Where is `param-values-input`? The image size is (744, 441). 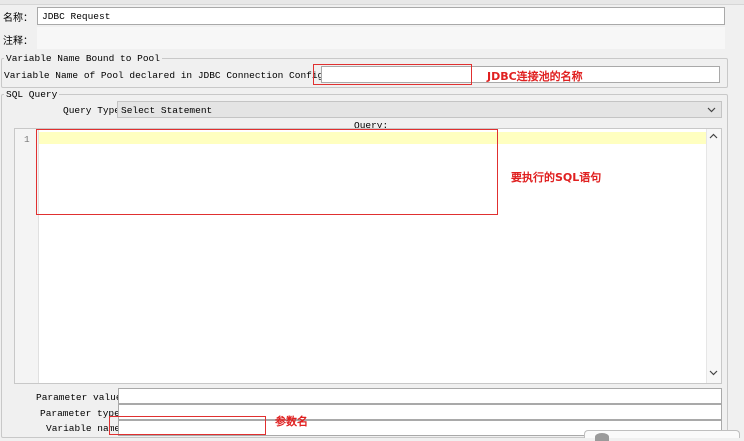
param-values-input is located at coordinates (420, 396).